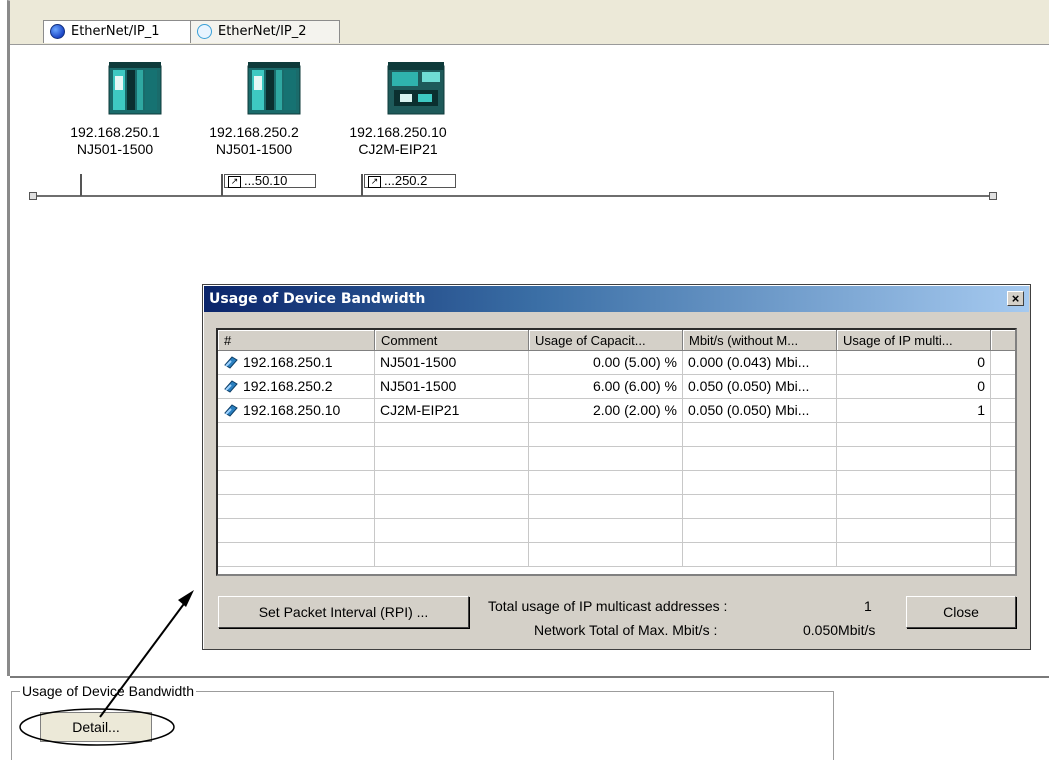  Describe the element at coordinates (186, 598) in the screenshot. I see `pointer-arrow-head` at that location.